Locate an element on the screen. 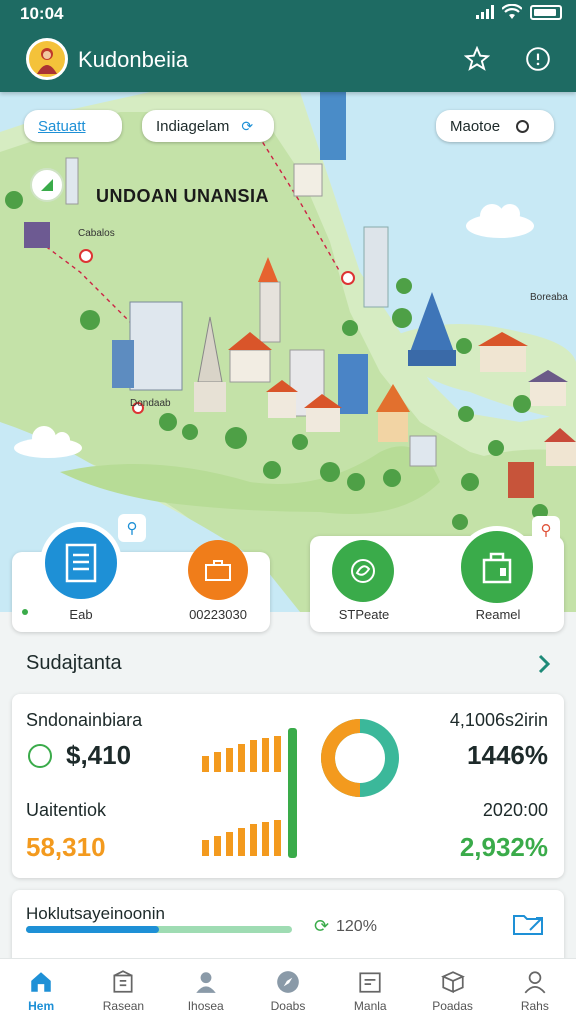 The image size is (576, 1024). nav-label: Ihosea is located at coordinates (205, 1006).